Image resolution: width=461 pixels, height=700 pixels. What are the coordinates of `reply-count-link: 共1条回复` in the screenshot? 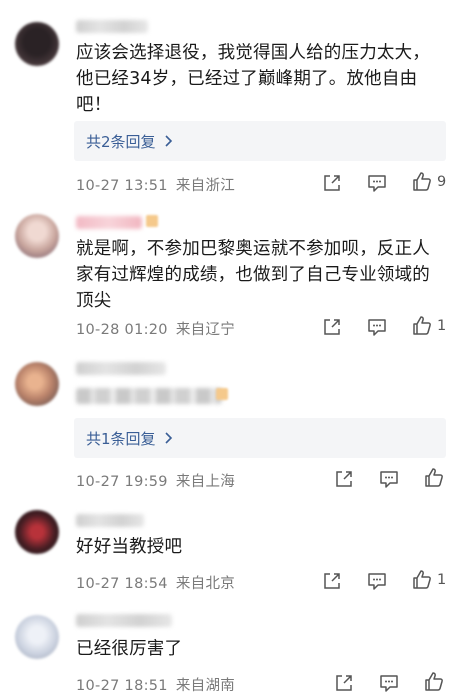 It's located at (121, 438).